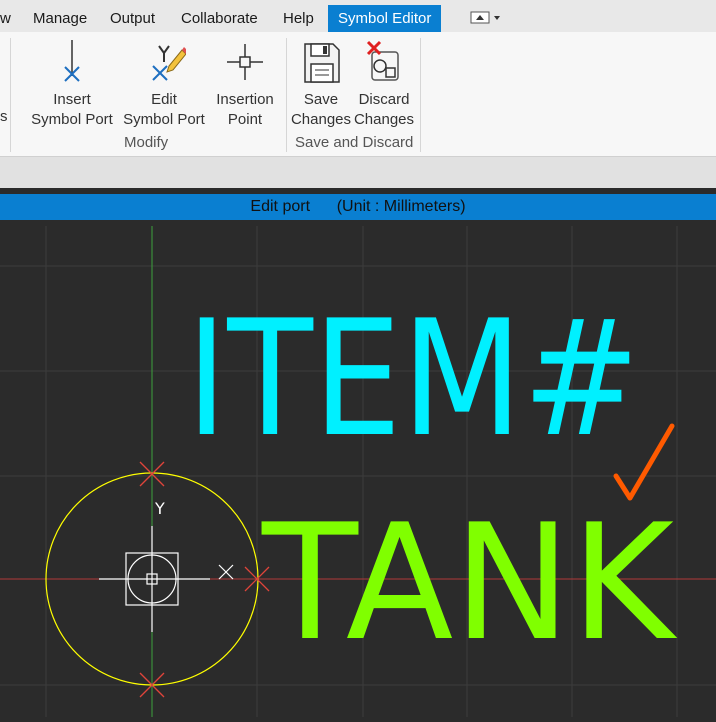 Image resolution: width=716 pixels, height=722 pixels. Describe the element at coordinates (321, 119) in the screenshot. I see `save-changes-label-2: Changes` at that location.